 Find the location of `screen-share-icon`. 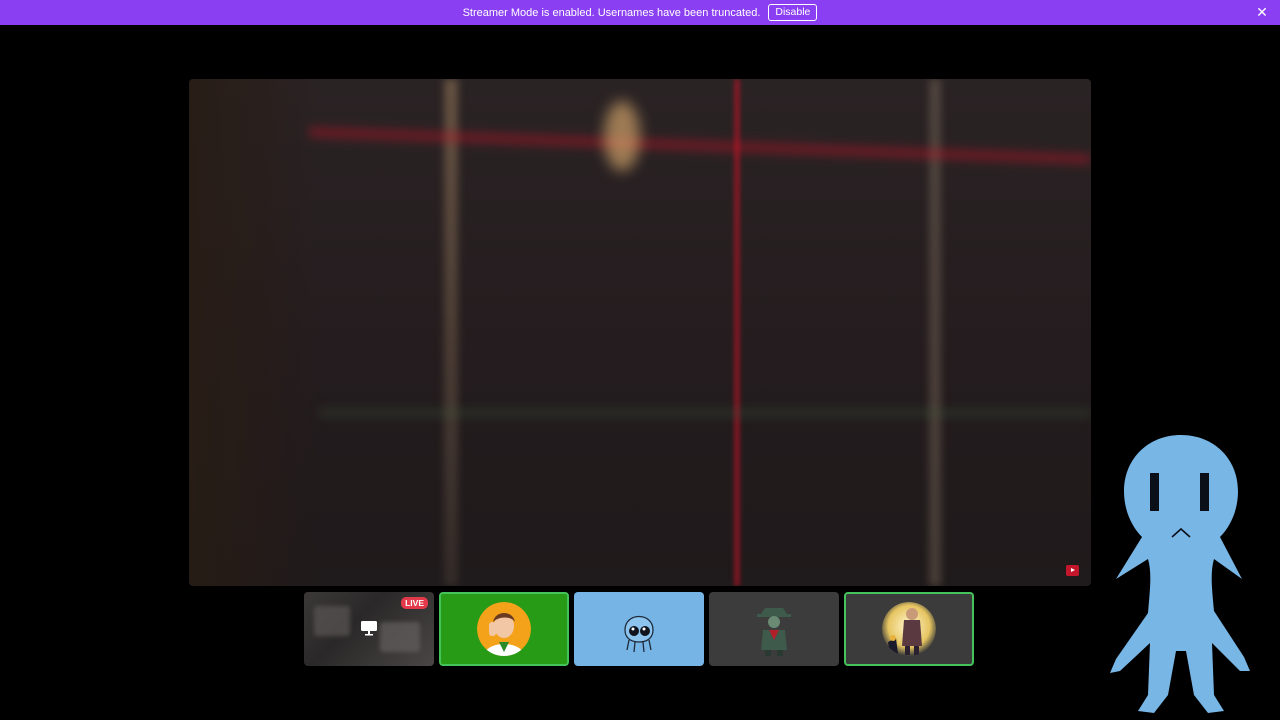

screen-share-icon is located at coordinates (369, 628).